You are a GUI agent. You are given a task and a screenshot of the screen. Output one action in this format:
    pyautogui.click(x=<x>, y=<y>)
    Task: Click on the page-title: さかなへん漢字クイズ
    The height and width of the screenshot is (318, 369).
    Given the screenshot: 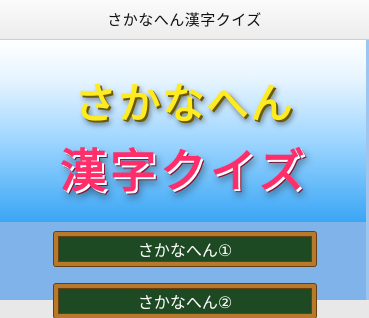 What is the action you would take?
    pyautogui.click(x=184, y=20)
    